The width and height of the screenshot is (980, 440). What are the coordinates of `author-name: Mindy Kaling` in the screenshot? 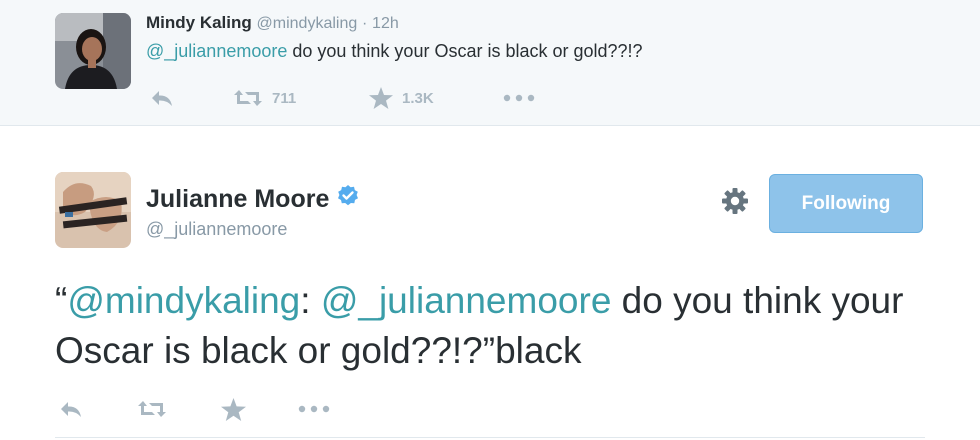 It's located at (199, 22).